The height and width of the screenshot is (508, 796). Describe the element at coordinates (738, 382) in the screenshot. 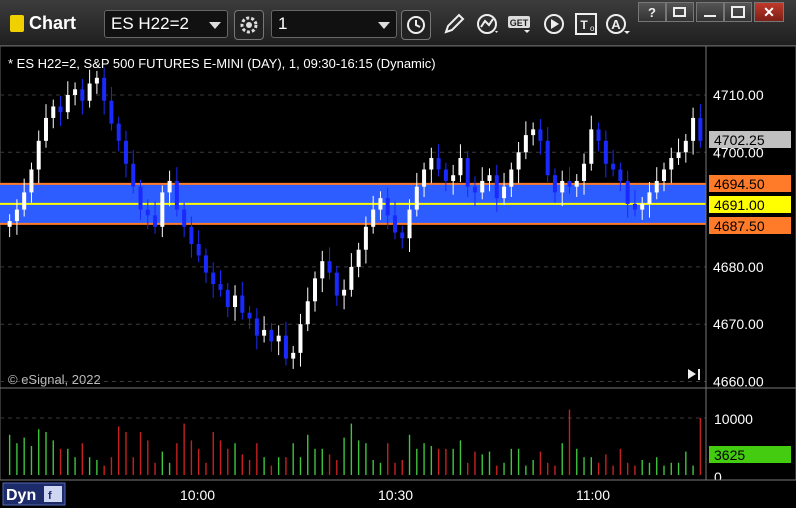

I see `price-tick: 4660.00` at that location.